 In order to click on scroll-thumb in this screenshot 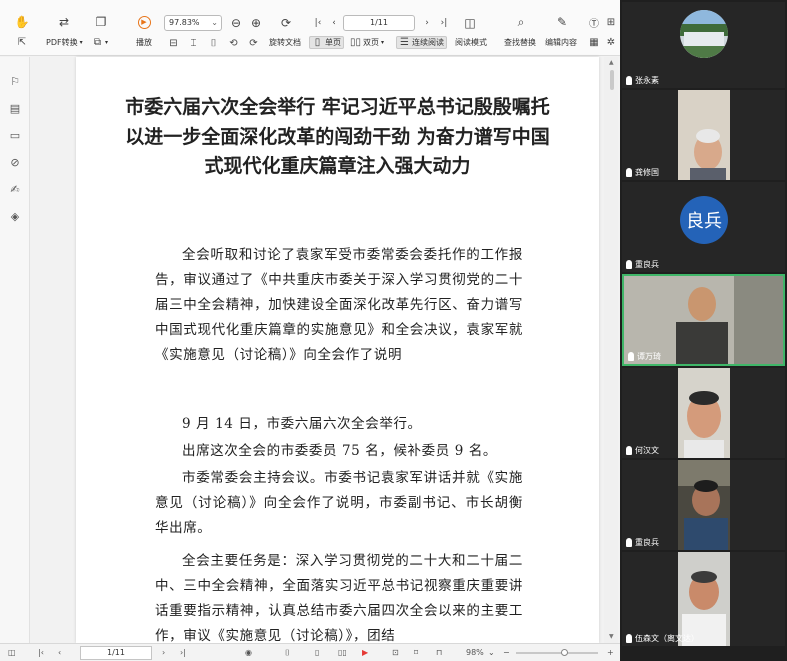, I will do `click(612, 80)`.